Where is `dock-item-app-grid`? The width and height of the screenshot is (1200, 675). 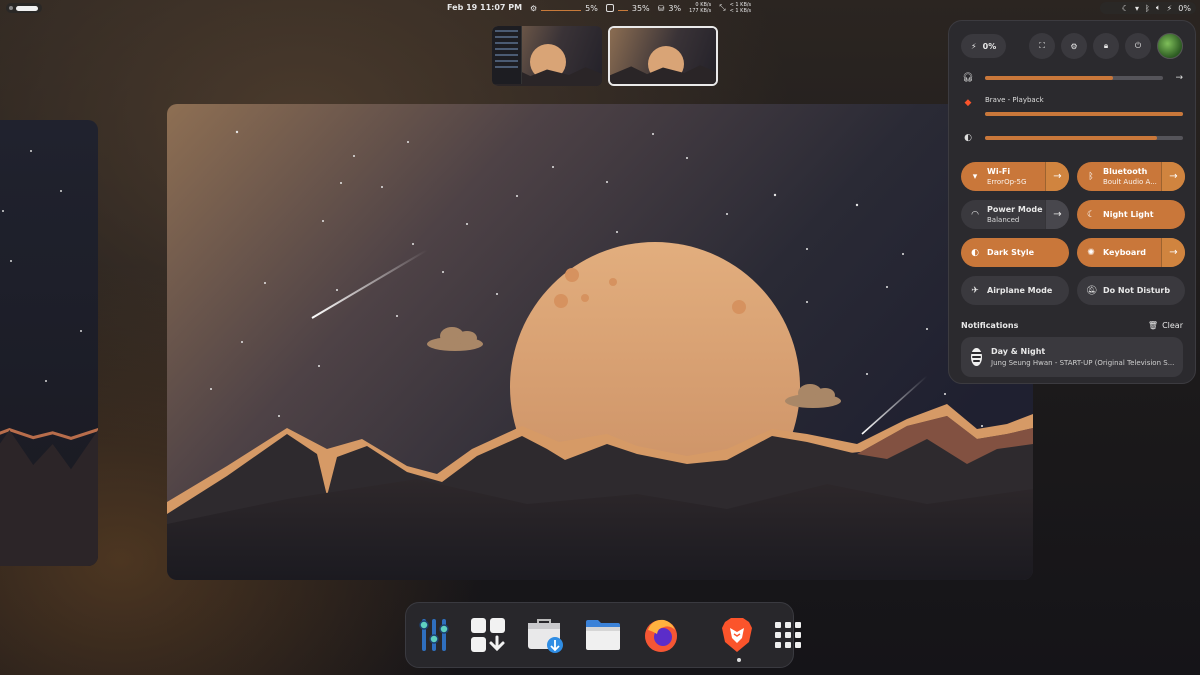 dock-item-app-grid is located at coordinates (788, 635).